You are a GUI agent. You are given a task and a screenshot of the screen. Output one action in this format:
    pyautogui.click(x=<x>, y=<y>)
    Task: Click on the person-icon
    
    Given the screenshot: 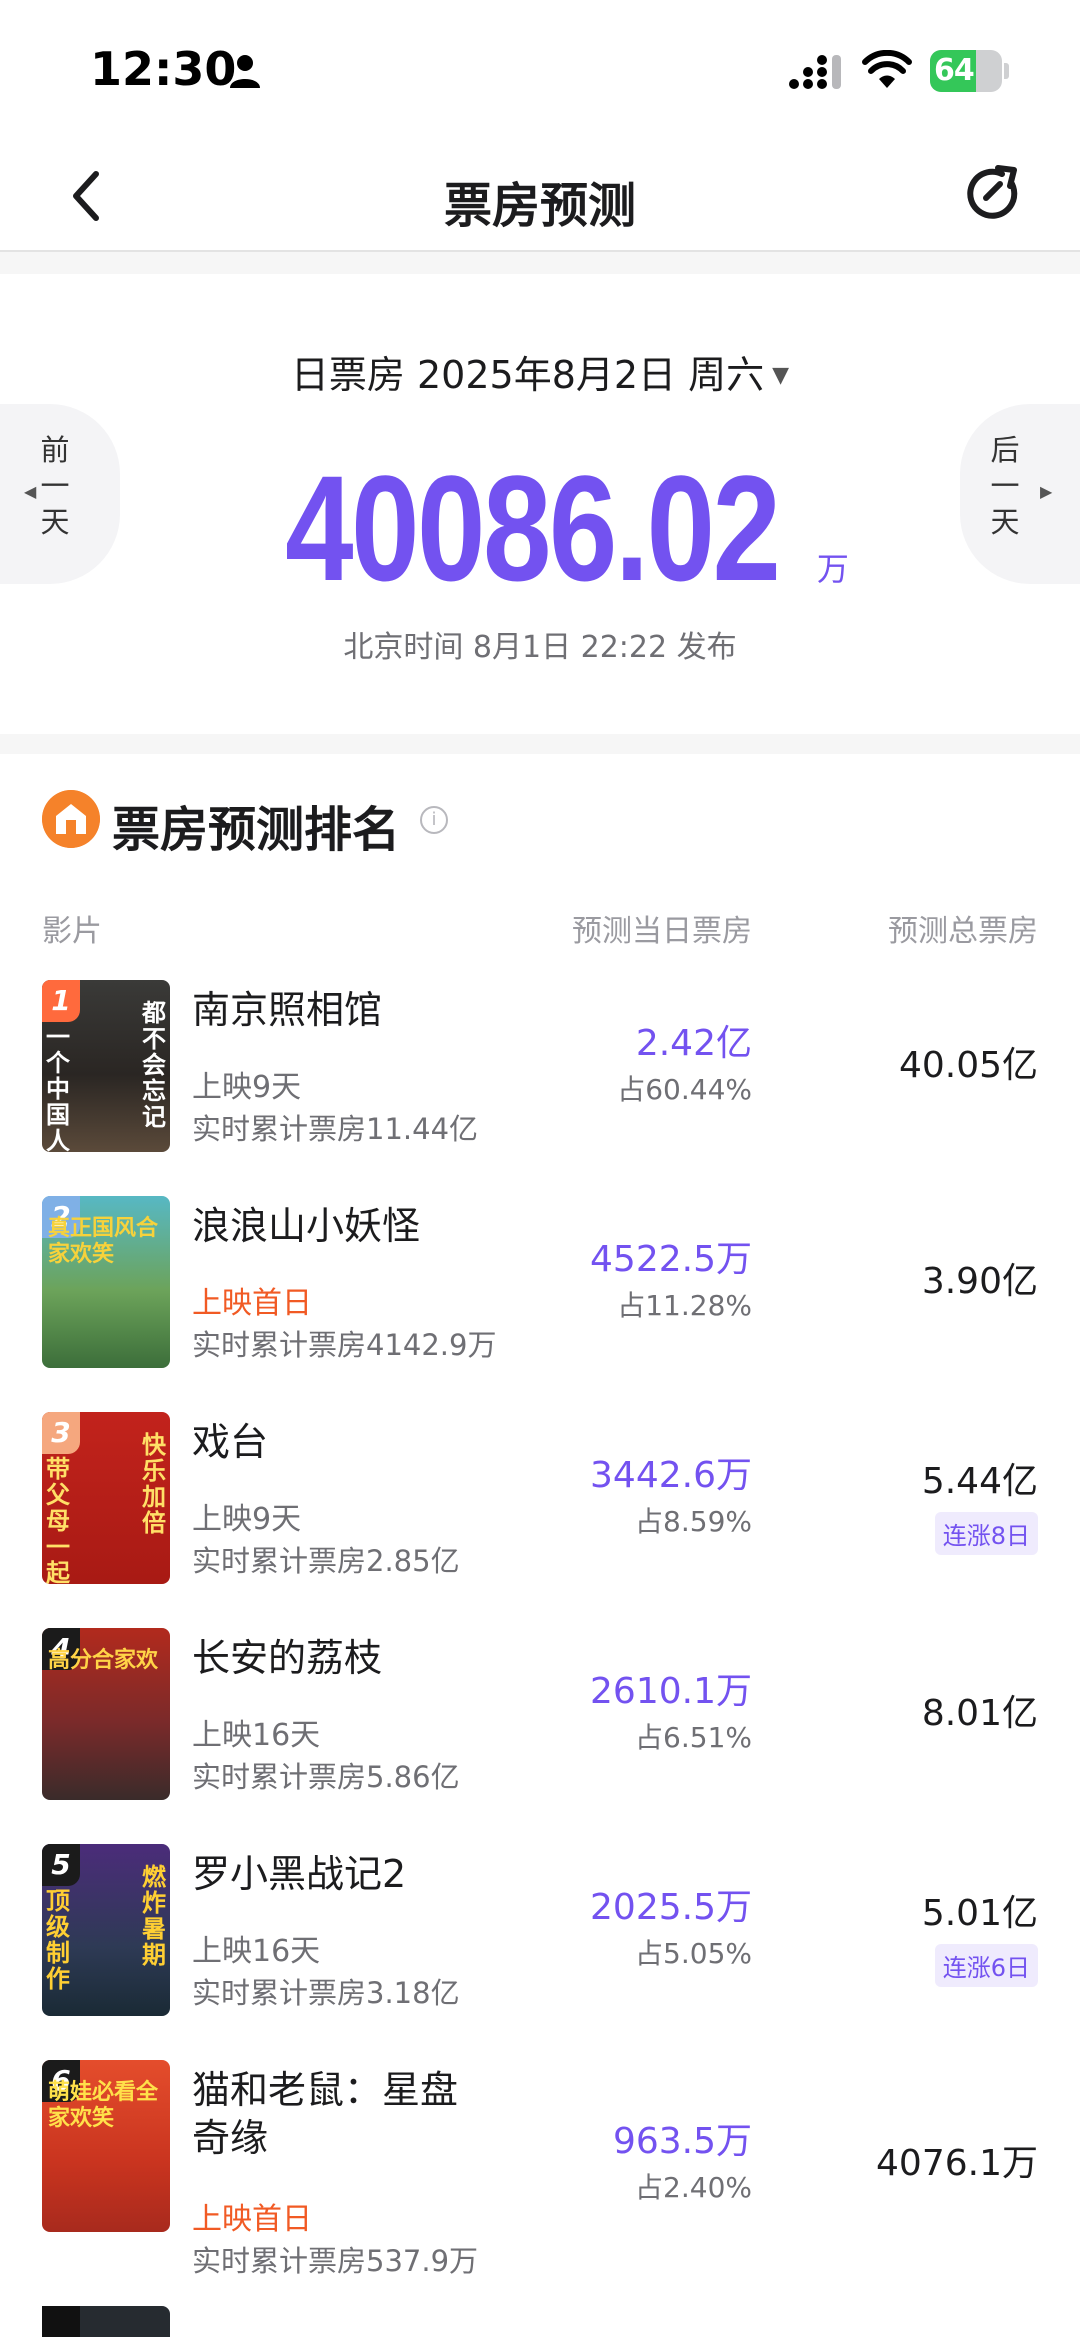 What is the action you would take?
    pyautogui.click(x=245, y=71)
    